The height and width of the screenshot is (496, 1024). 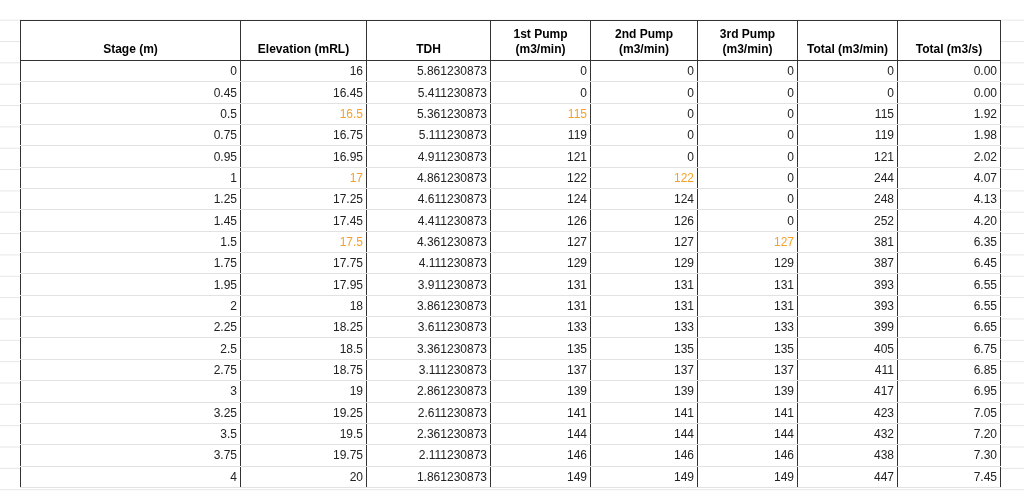 I want to click on column-header: Elevation (mRL), so click(x=303, y=40).